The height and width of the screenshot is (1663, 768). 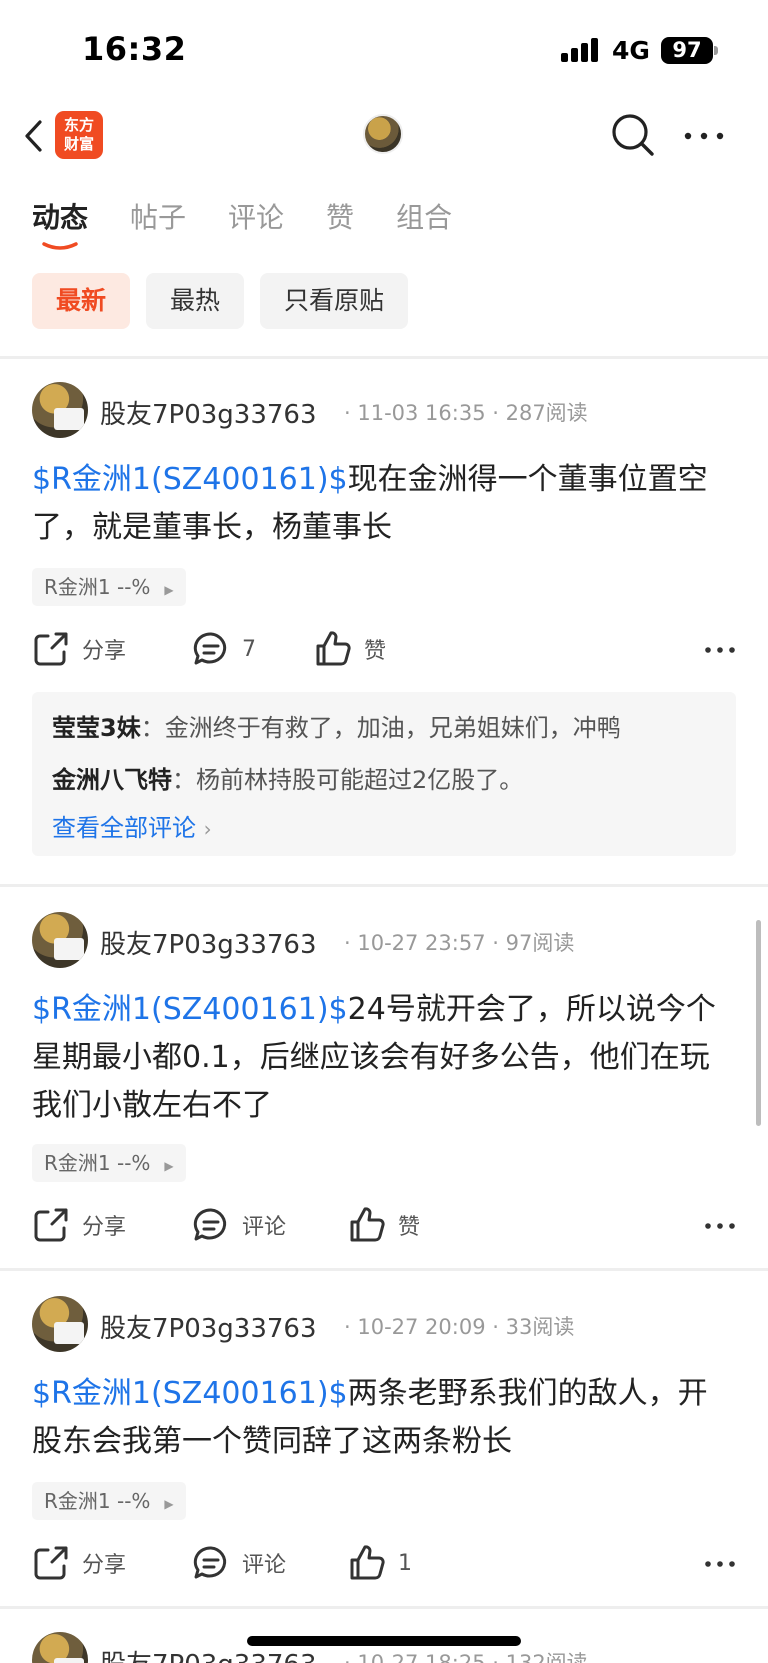 I want to click on chevron-left-icon, so click(x=36, y=136).